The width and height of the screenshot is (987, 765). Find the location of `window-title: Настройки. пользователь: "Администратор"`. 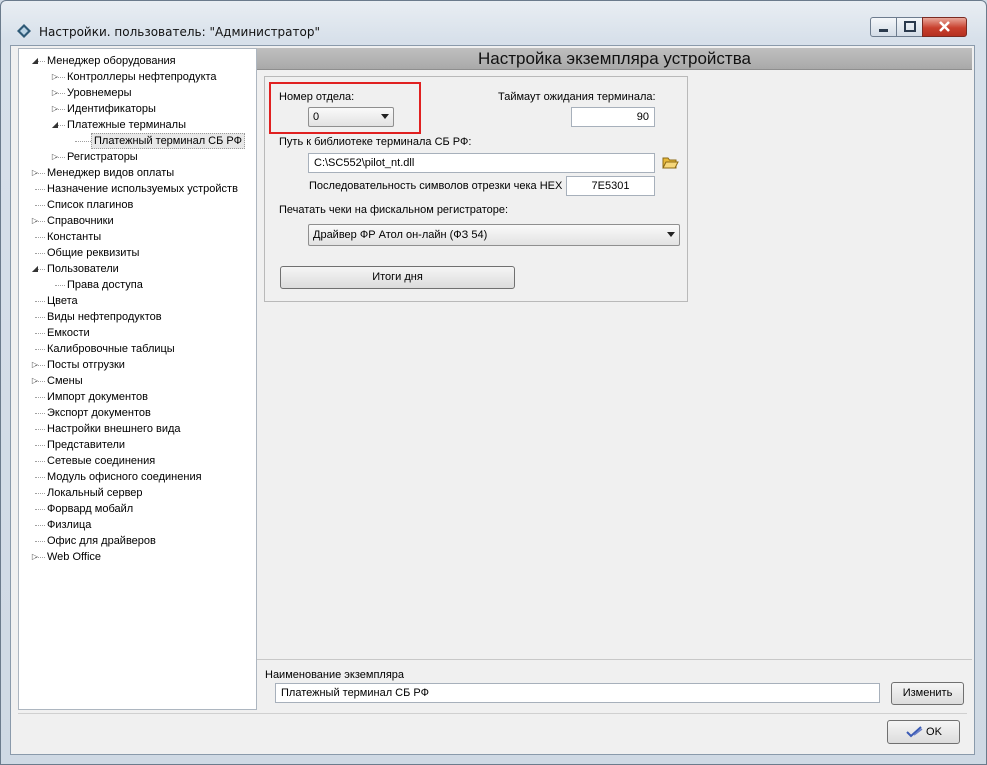

window-title: Настройки. пользователь: "Администратор" is located at coordinates (179, 32).